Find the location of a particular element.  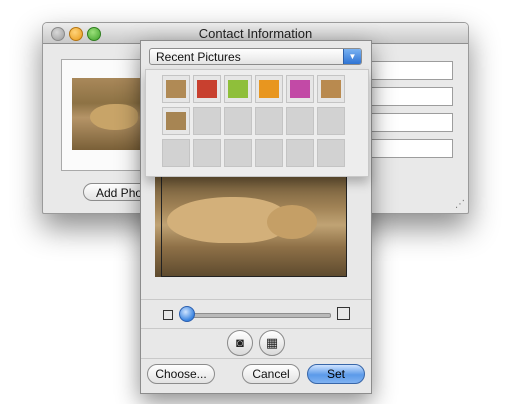

small-picture-icon: s is located at coordinates (168, 315).